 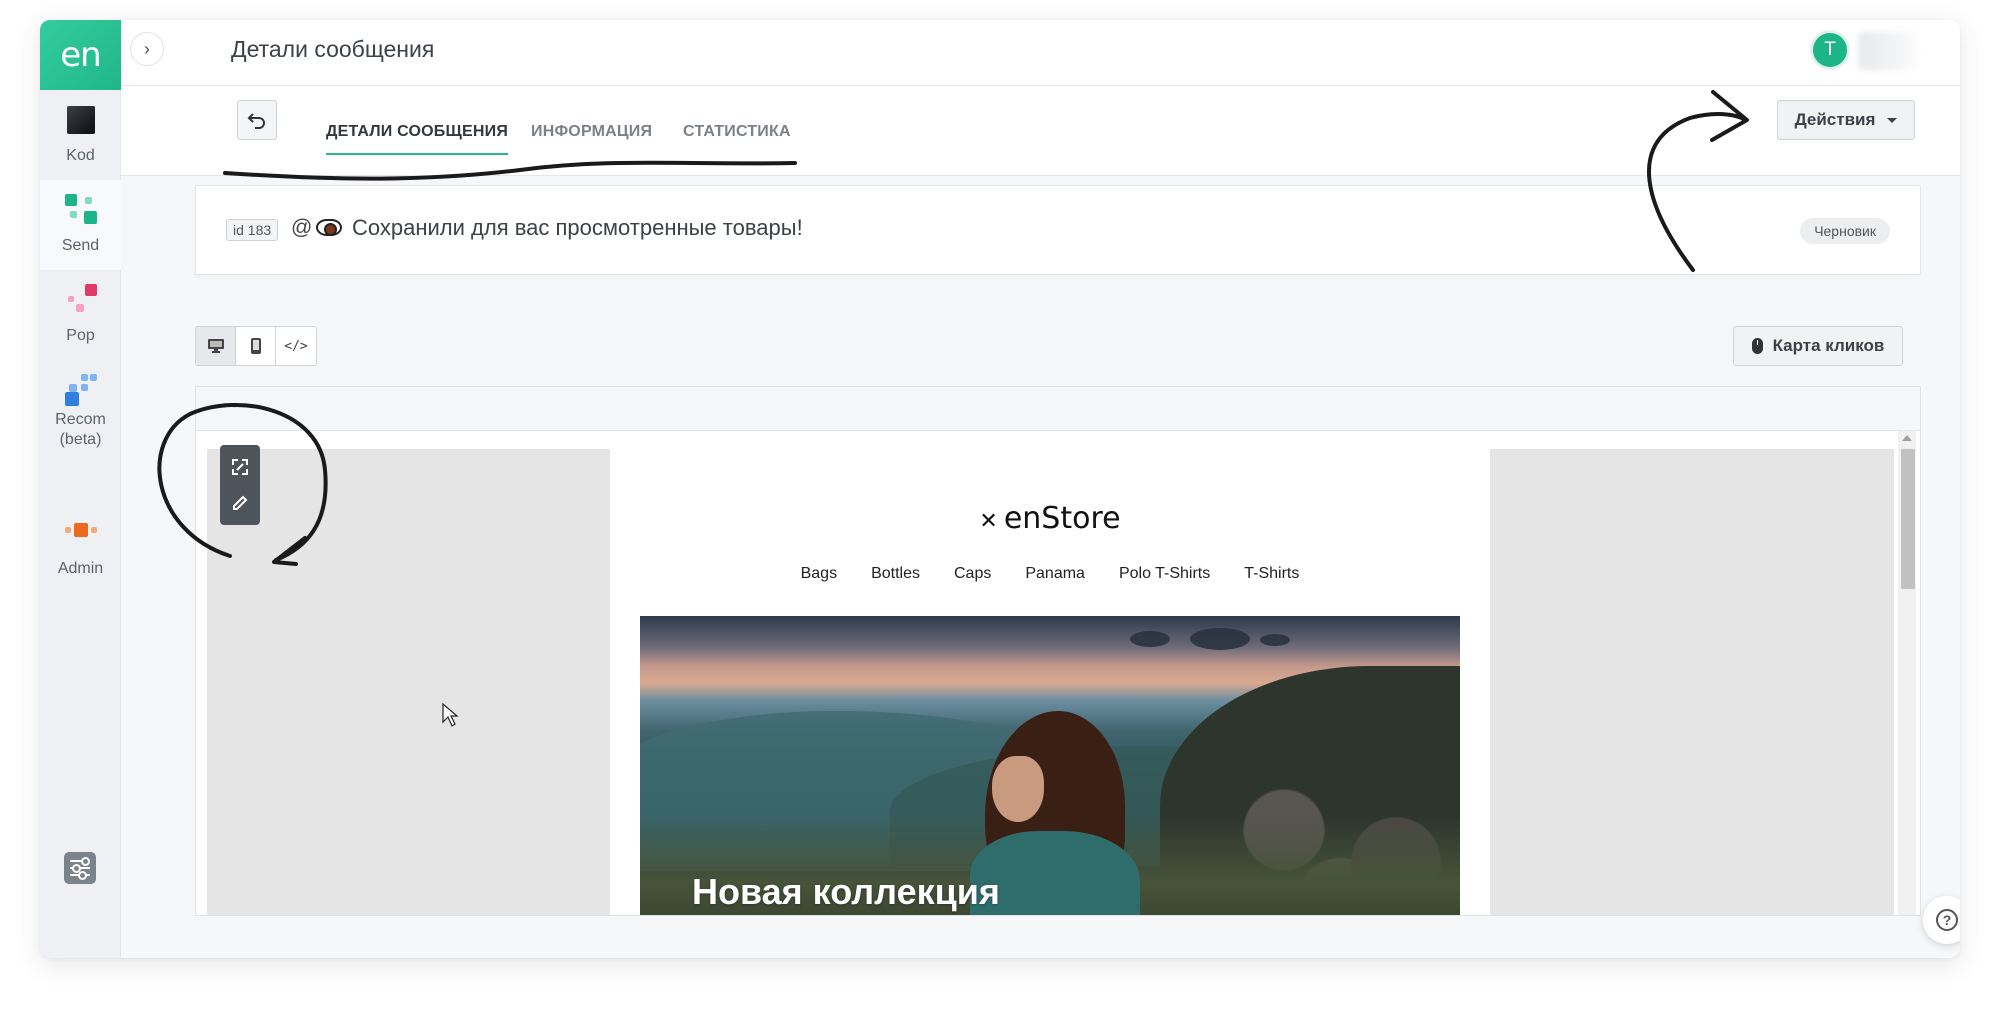 What do you see at coordinates (80, 335) in the screenshot?
I see `sidebar-item-label: Pop` at bounding box center [80, 335].